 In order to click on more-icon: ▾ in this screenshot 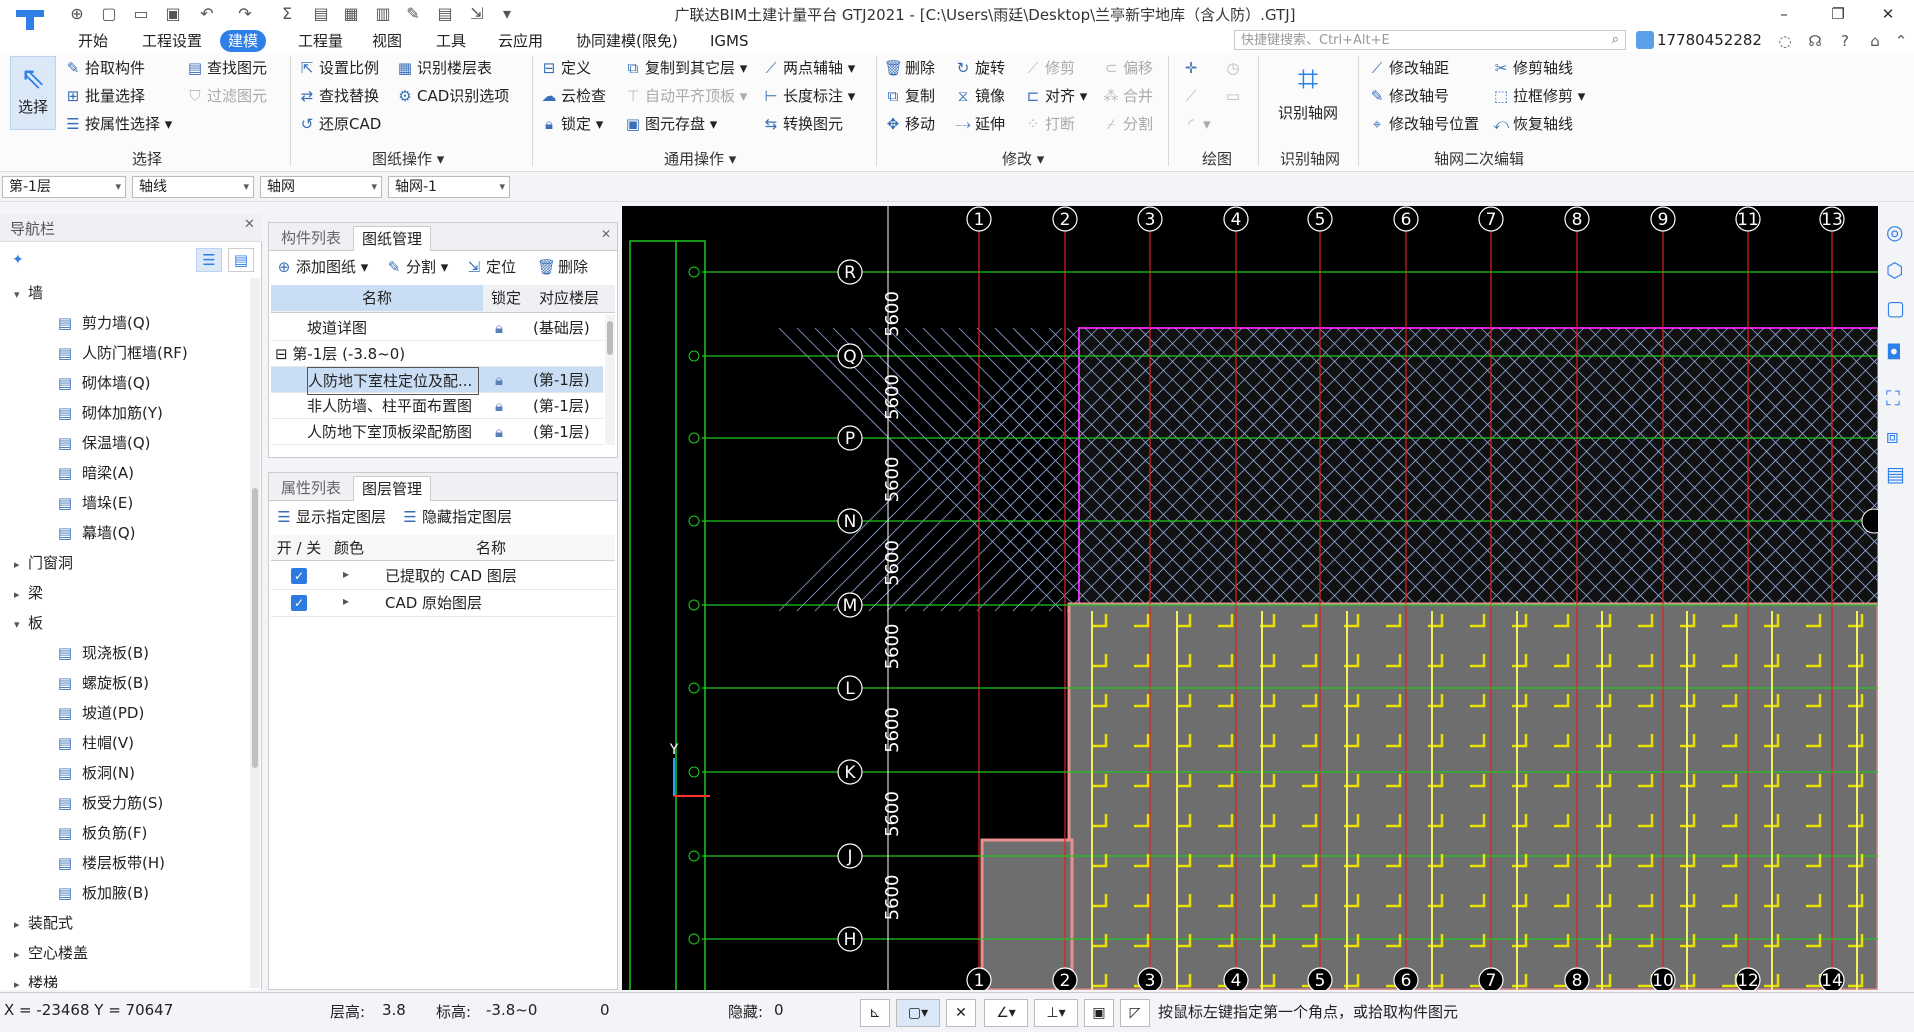, I will do `click(507, 14)`.